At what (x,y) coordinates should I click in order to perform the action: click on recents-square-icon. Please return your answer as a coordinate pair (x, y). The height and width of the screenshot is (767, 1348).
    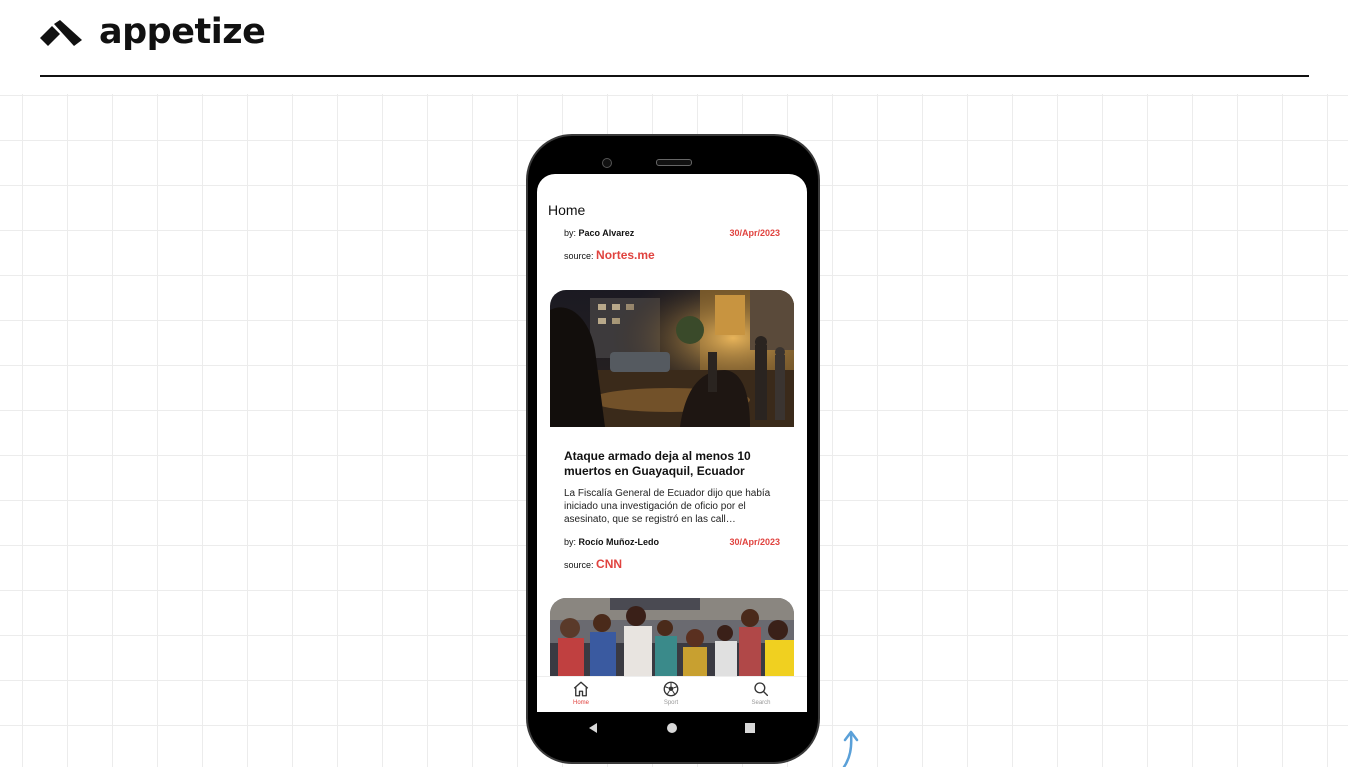
    Looking at the image, I should click on (750, 728).